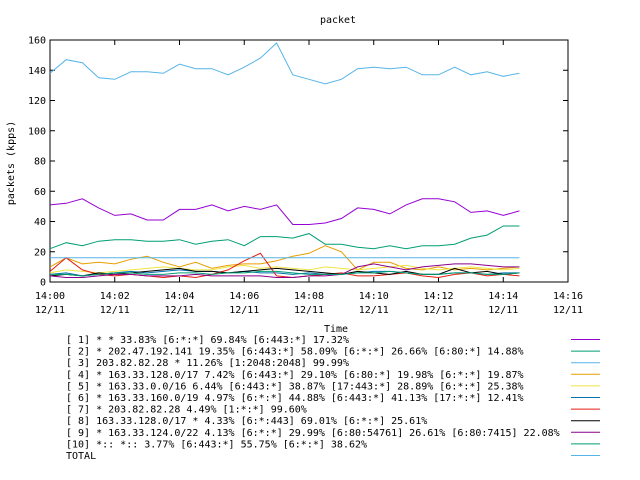 The width and height of the screenshot is (640, 480). Describe the element at coordinates (438, 296) in the screenshot. I see `x-tick-label: 14:12` at that location.